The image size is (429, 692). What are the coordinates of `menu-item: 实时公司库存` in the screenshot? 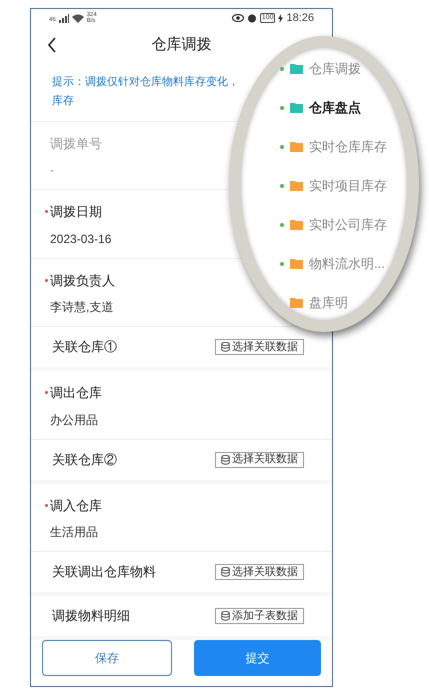 It's located at (348, 224).